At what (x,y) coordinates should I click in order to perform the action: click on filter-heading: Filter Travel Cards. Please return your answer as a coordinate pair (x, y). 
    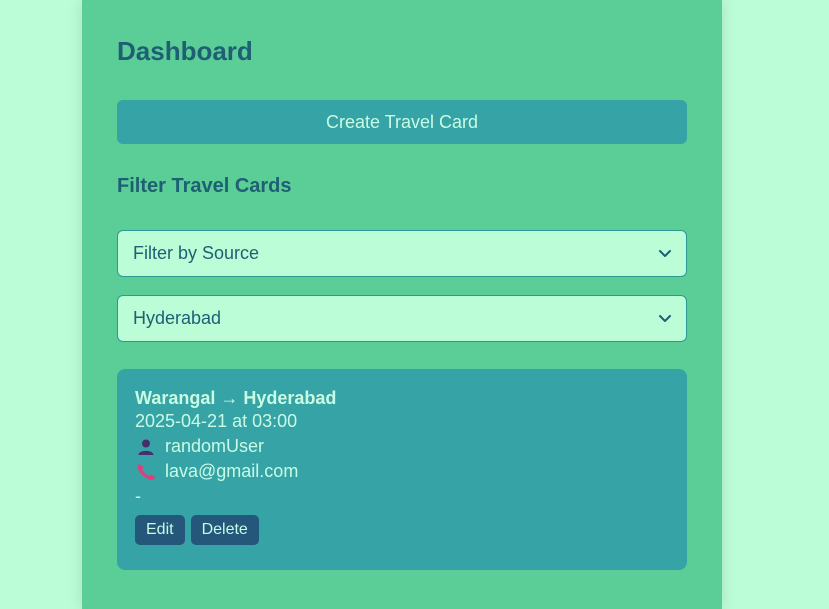
    Looking at the image, I should click on (204, 186).